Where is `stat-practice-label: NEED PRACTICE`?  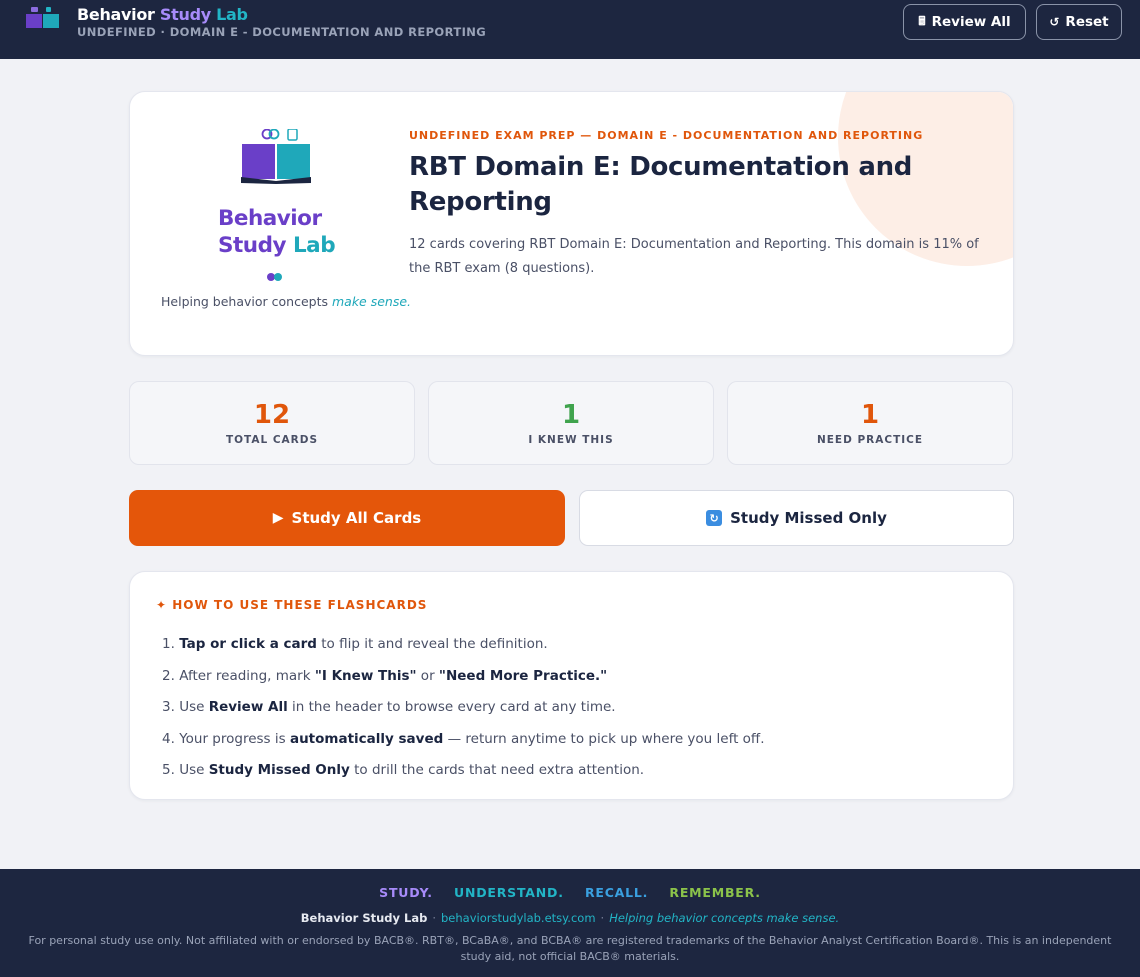 stat-practice-label: NEED PRACTICE is located at coordinates (870, 440).